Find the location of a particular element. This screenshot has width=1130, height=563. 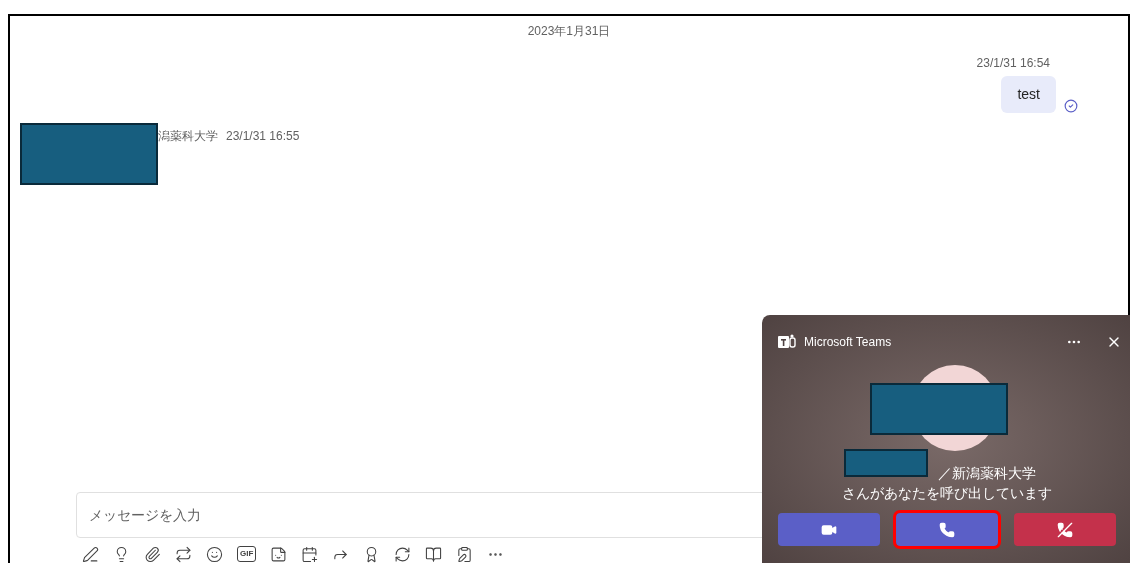

paperclip-icon is located at coordinates (152, 554).